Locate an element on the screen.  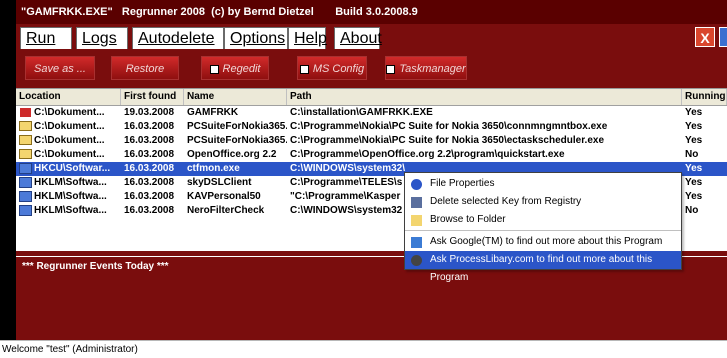
cell-text: GAMFRKK is located at coordinates (213, 112).